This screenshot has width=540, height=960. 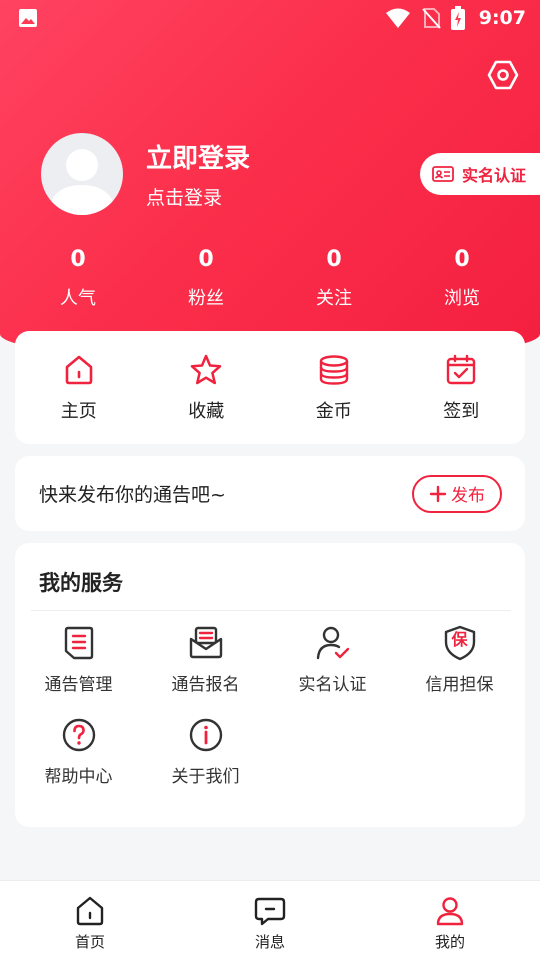 I want to click on calendar-check-icon, so click(x=461, y=370).